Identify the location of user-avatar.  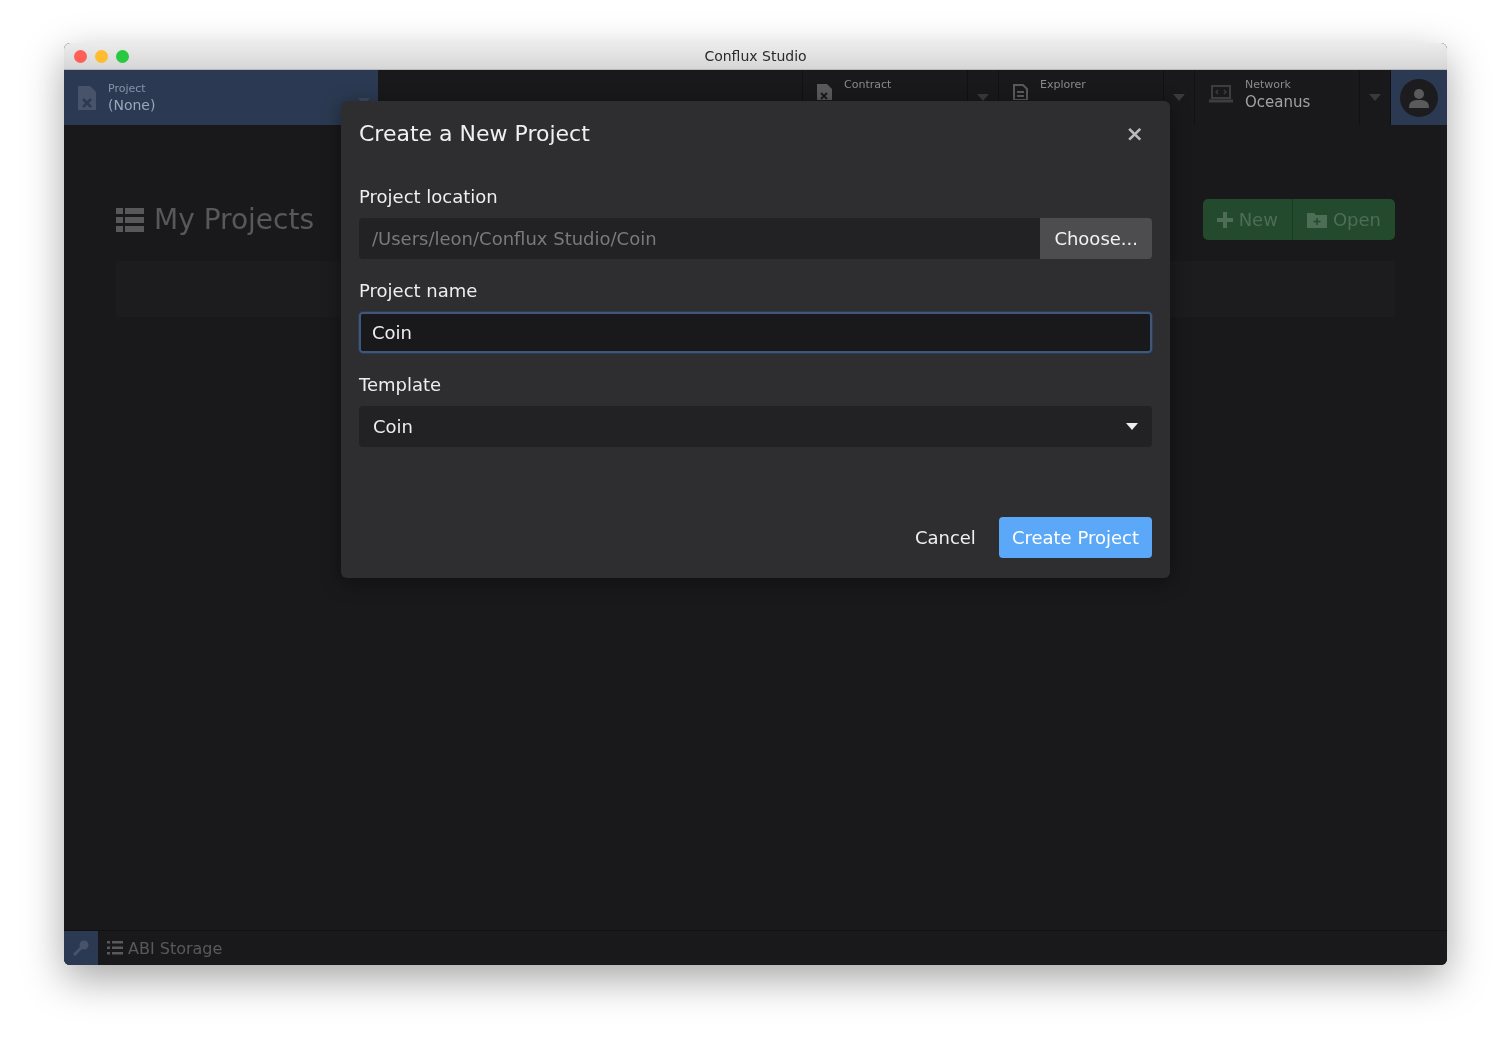
(1419, 97).